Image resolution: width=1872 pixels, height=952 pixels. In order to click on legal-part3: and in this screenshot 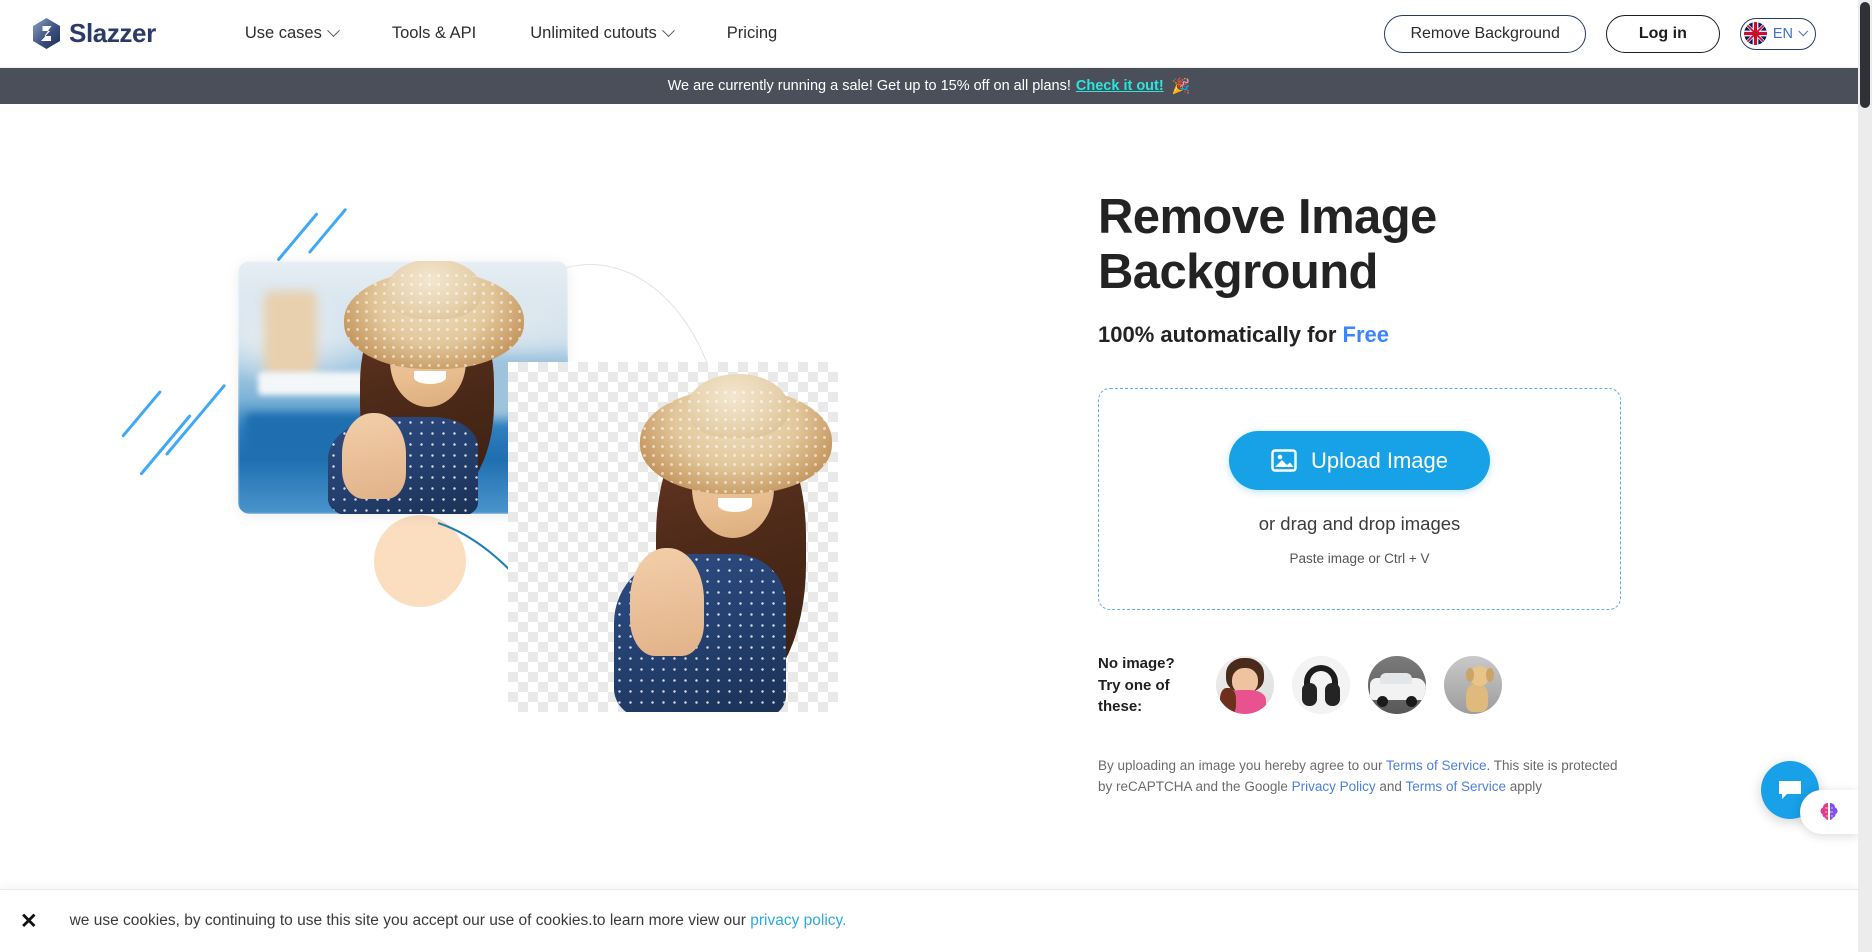, I will do `click(1390, 786)`.